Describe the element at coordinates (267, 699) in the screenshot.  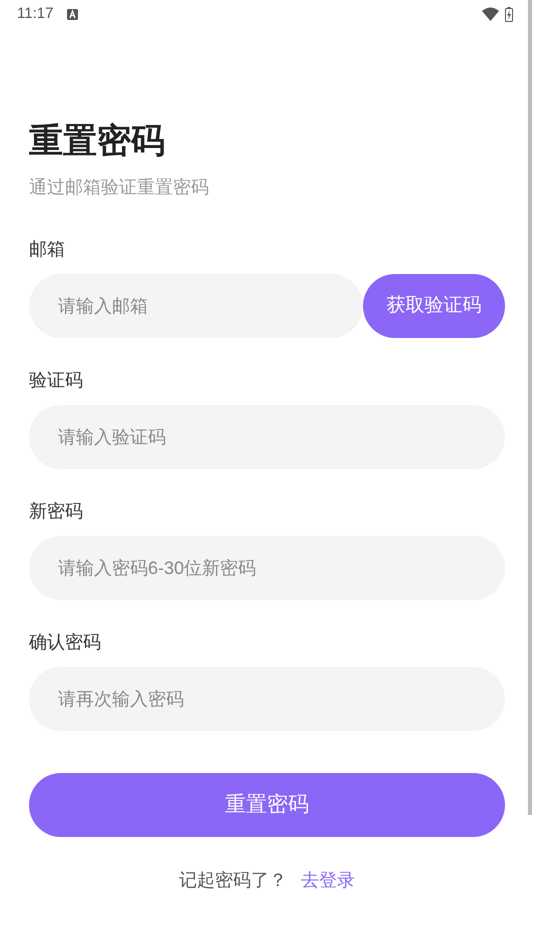
I see `input-field: 请再次输入密码` at that location.